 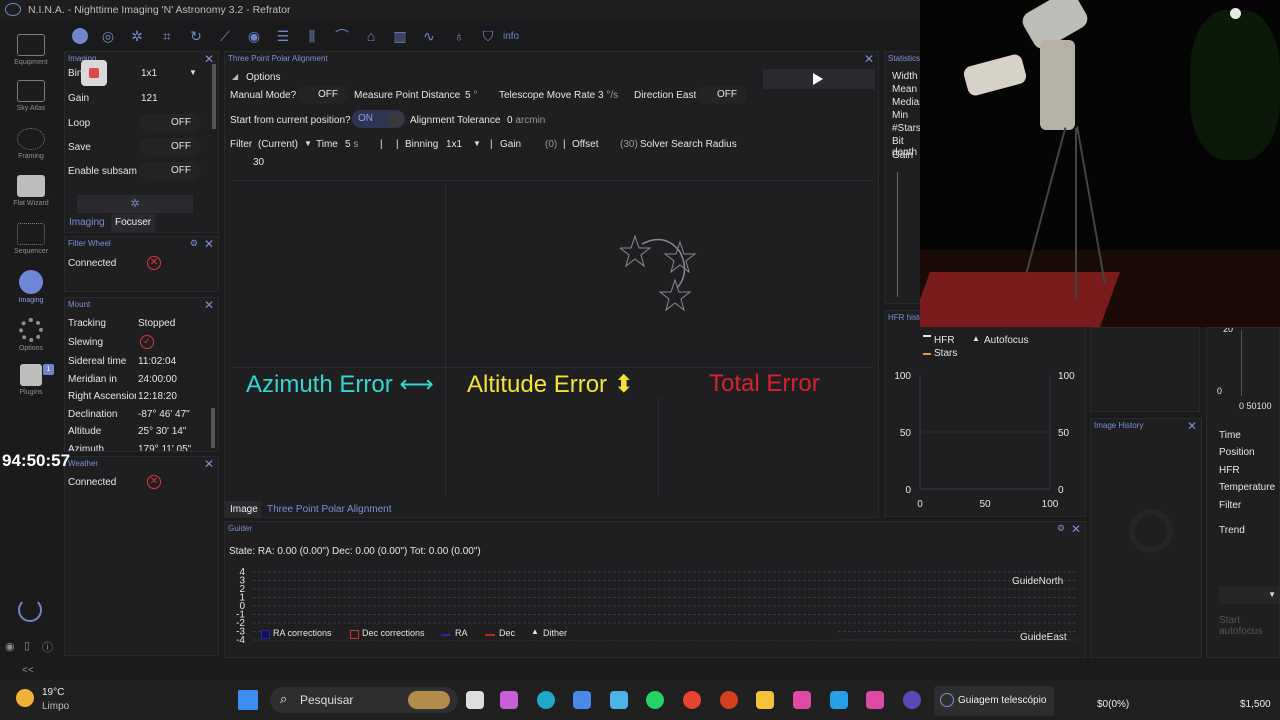 What do you see at coordinates (323, 95) in the screenshot?
I see `manual-mode-toggle: OFF` at bounding box center [323, 95].